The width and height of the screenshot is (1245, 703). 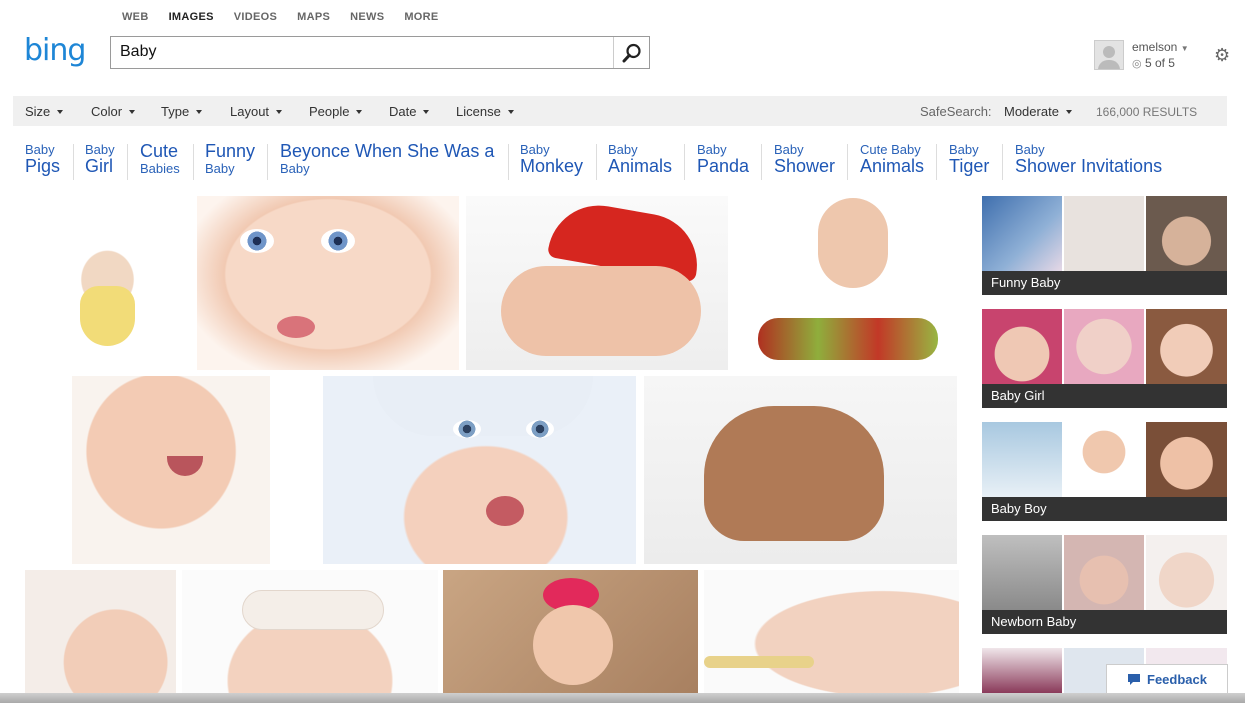 I want to click on tab-news: NEWS, so click(x=367, y=17).